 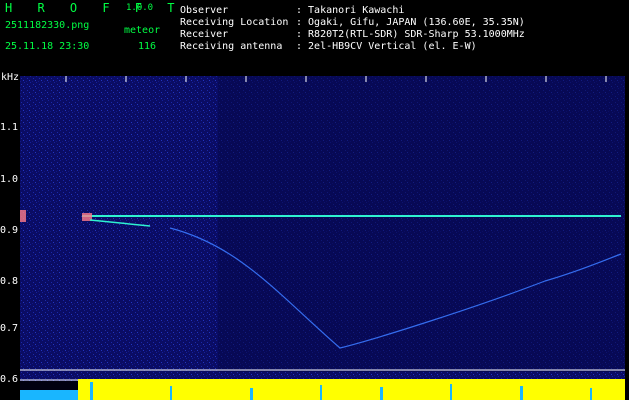 What do you see at coordinates (140, 8) in the screenshot?
I see `app-version: 1.0.0` at bounding box center [140, 8].